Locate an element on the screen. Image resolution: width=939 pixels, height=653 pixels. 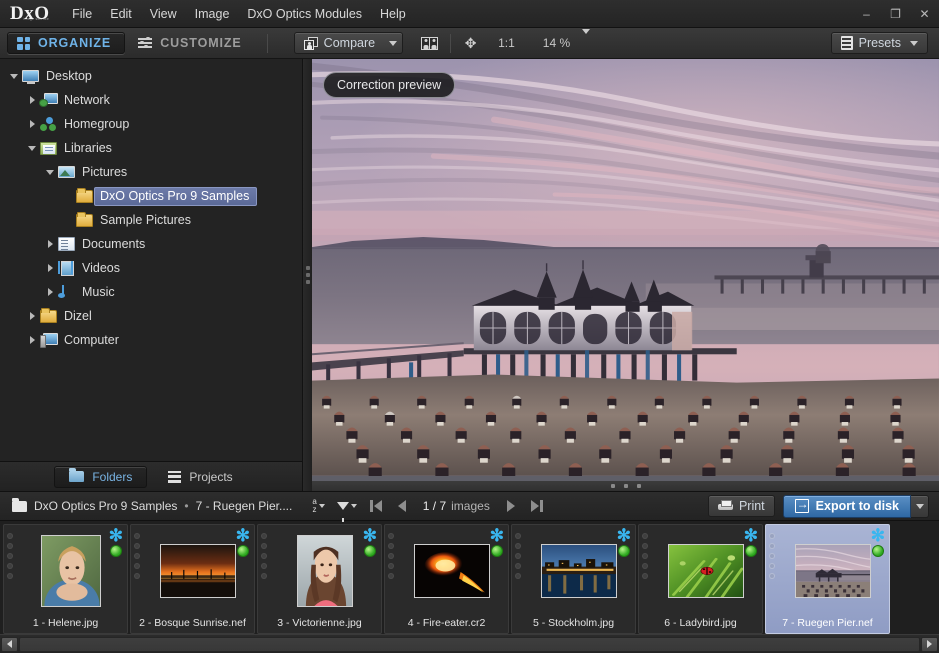
dual-view-button is located at coordinates (430, 43).